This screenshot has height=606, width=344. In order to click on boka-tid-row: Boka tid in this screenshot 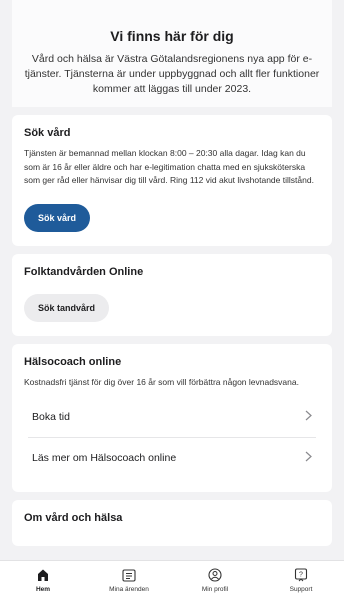, I will do `click(172, 417)`.